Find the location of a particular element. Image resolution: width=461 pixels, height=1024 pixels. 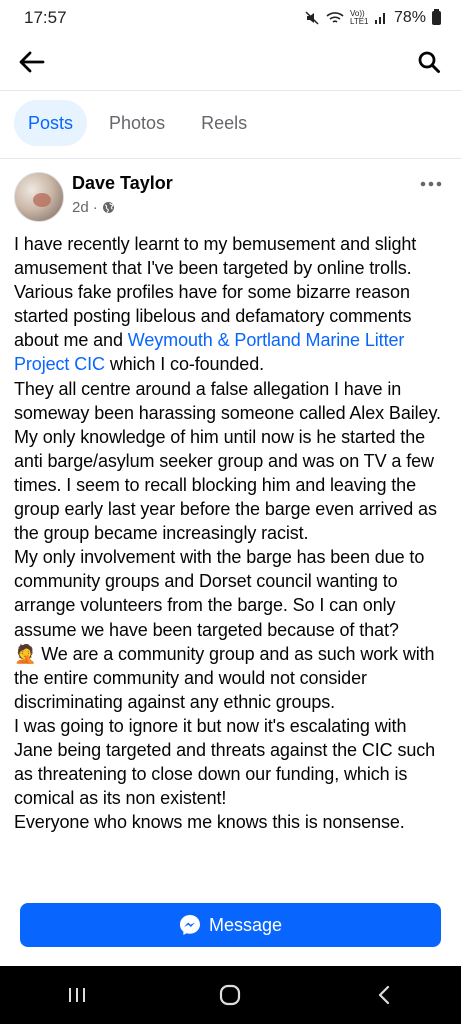

post-meta: 2d · is located at coordinates (93, 207).